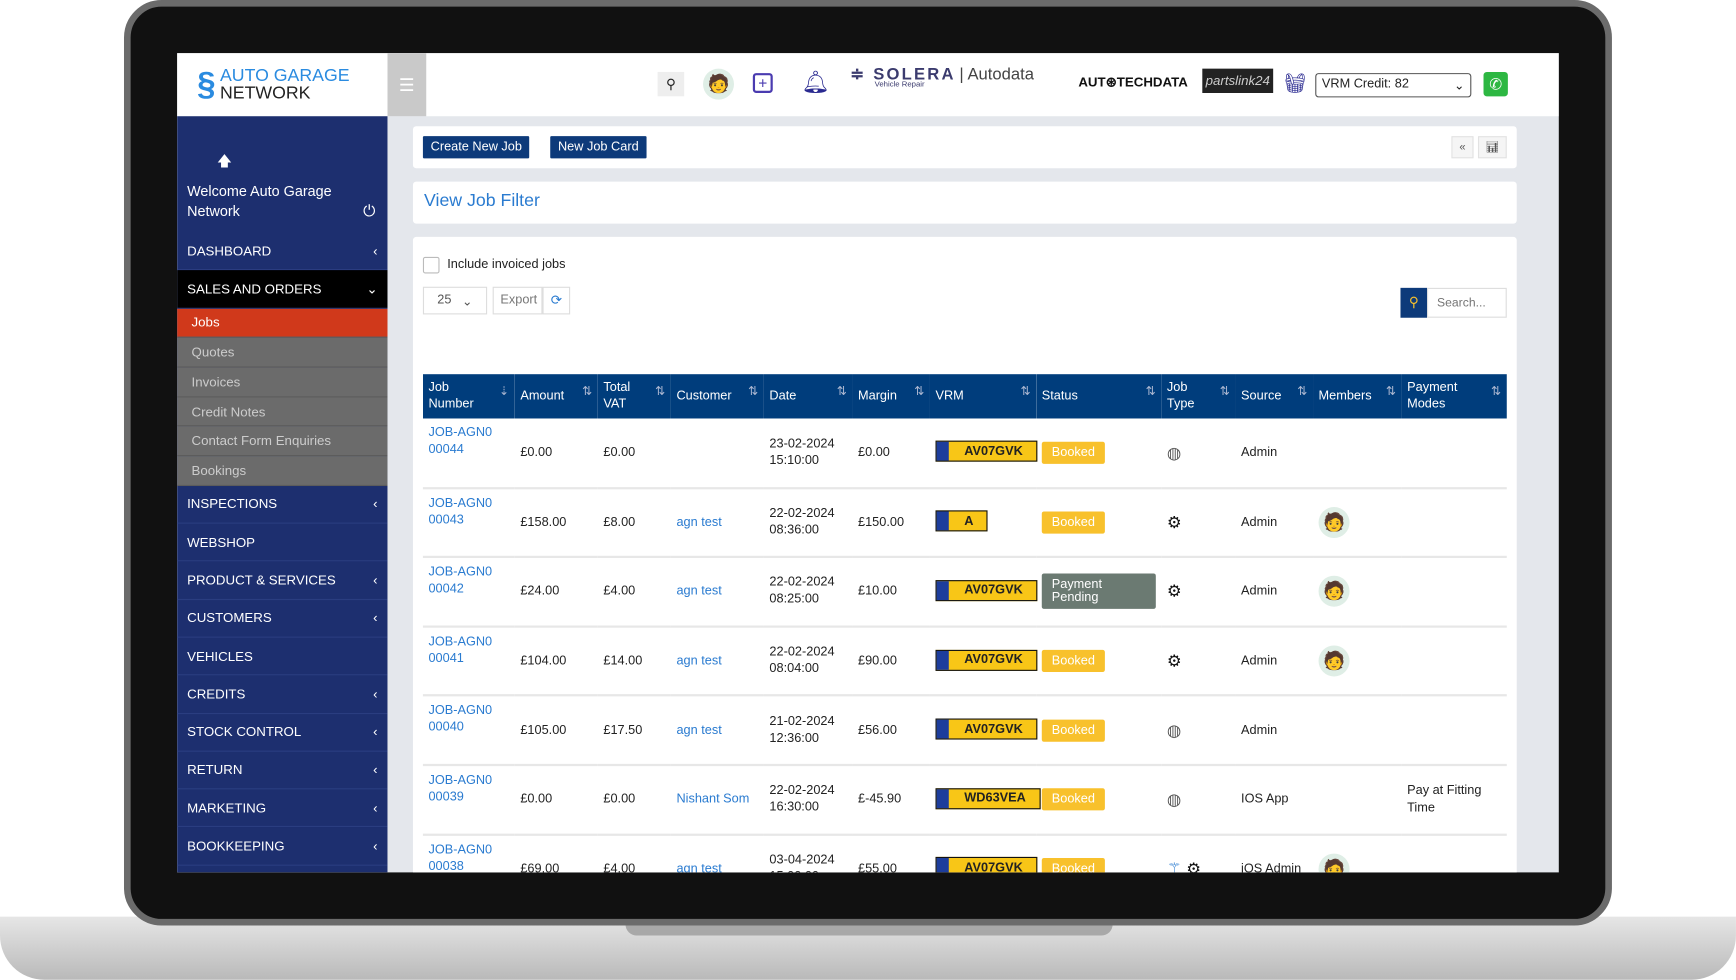 The width and height of the screenshot is (1736, 980). What do you see at coordinates (712, 799) in the screenshot?
I see `customer-link: Nishant Som` at bounding box center [712, 799].